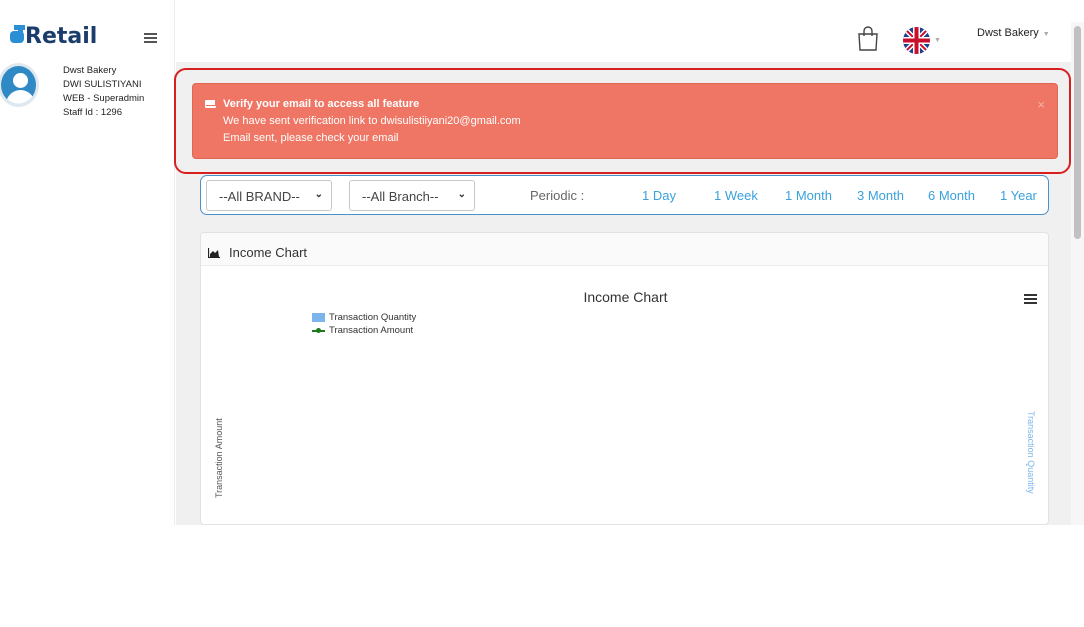  I want to click on user-staff-id: Staff Id : 1296, so click(92, 112).